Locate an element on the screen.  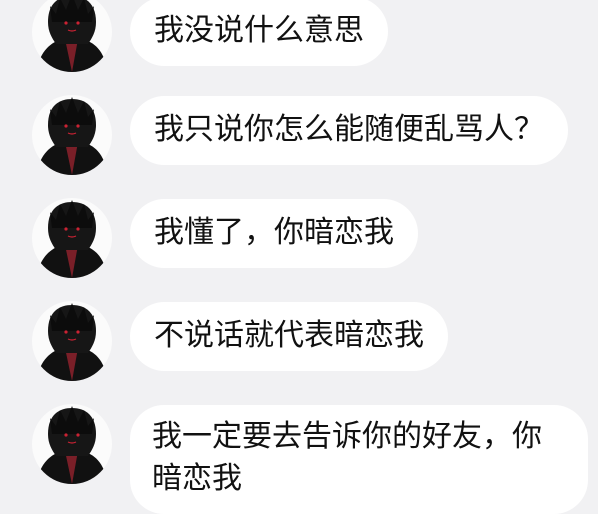
message-bubble: 我只说你怎么能随便乱骂人？ is located at coordinates (349, 130).